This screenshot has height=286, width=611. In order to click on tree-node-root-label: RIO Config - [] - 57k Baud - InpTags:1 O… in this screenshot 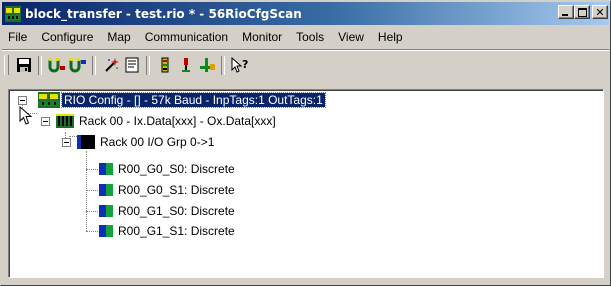, I will do `click(193, 100)`.